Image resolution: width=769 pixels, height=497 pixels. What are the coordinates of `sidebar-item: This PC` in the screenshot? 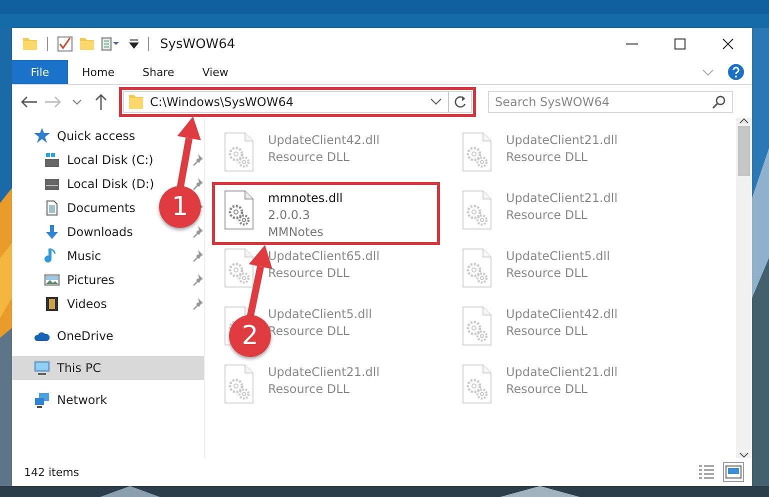 It's located at (108, 368).